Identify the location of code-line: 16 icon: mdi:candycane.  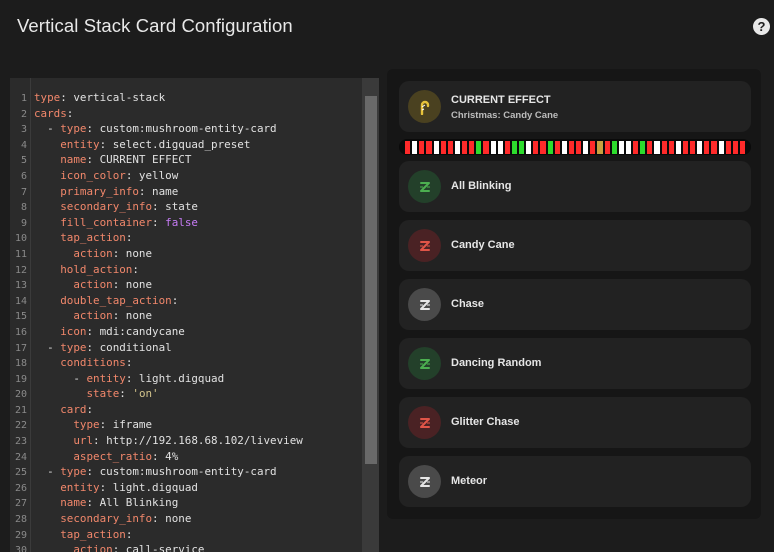
(186, 332).